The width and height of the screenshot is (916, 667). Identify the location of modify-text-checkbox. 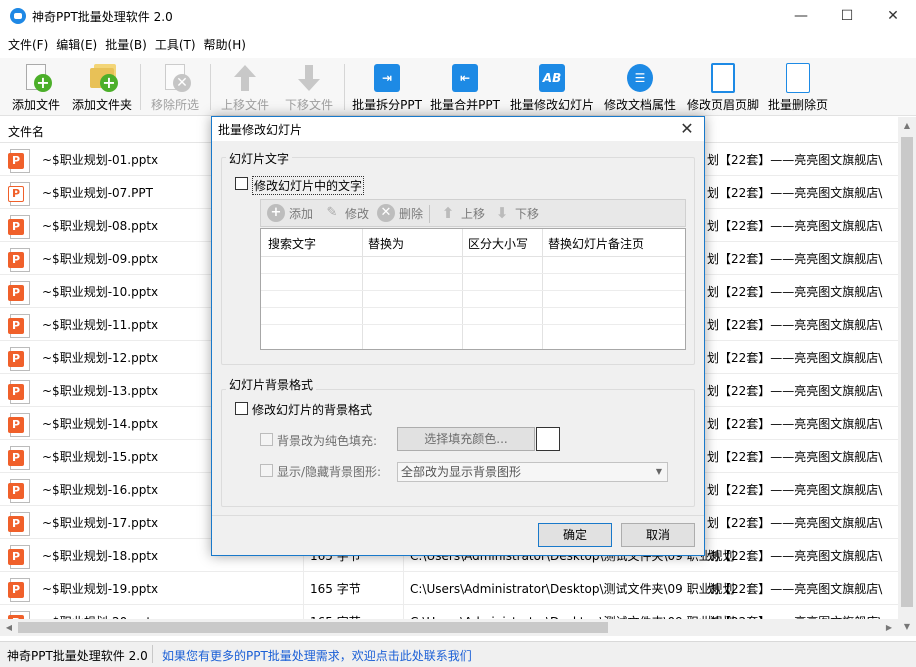
(241, 183).